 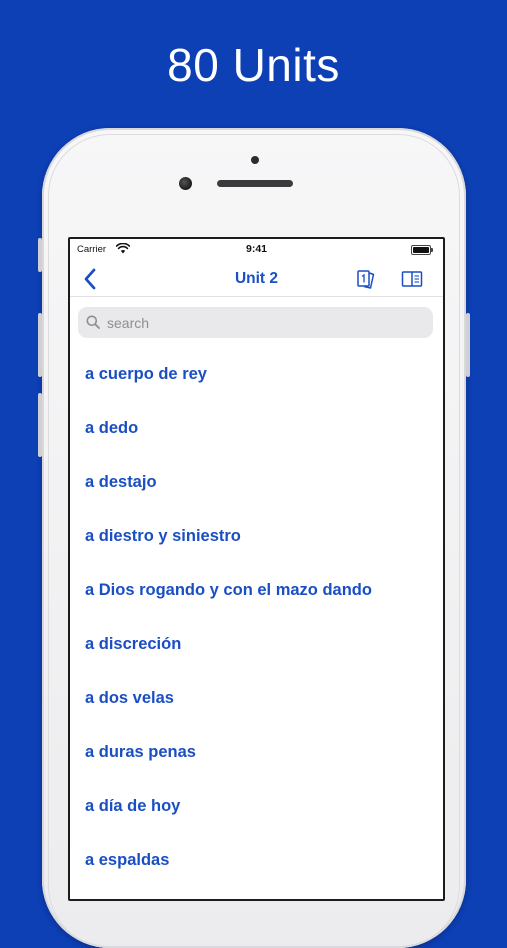 What do you see at coordinates (256, 644) in the screenshot?
I see `list-item: a discreción` at bounding box center [256, 644].